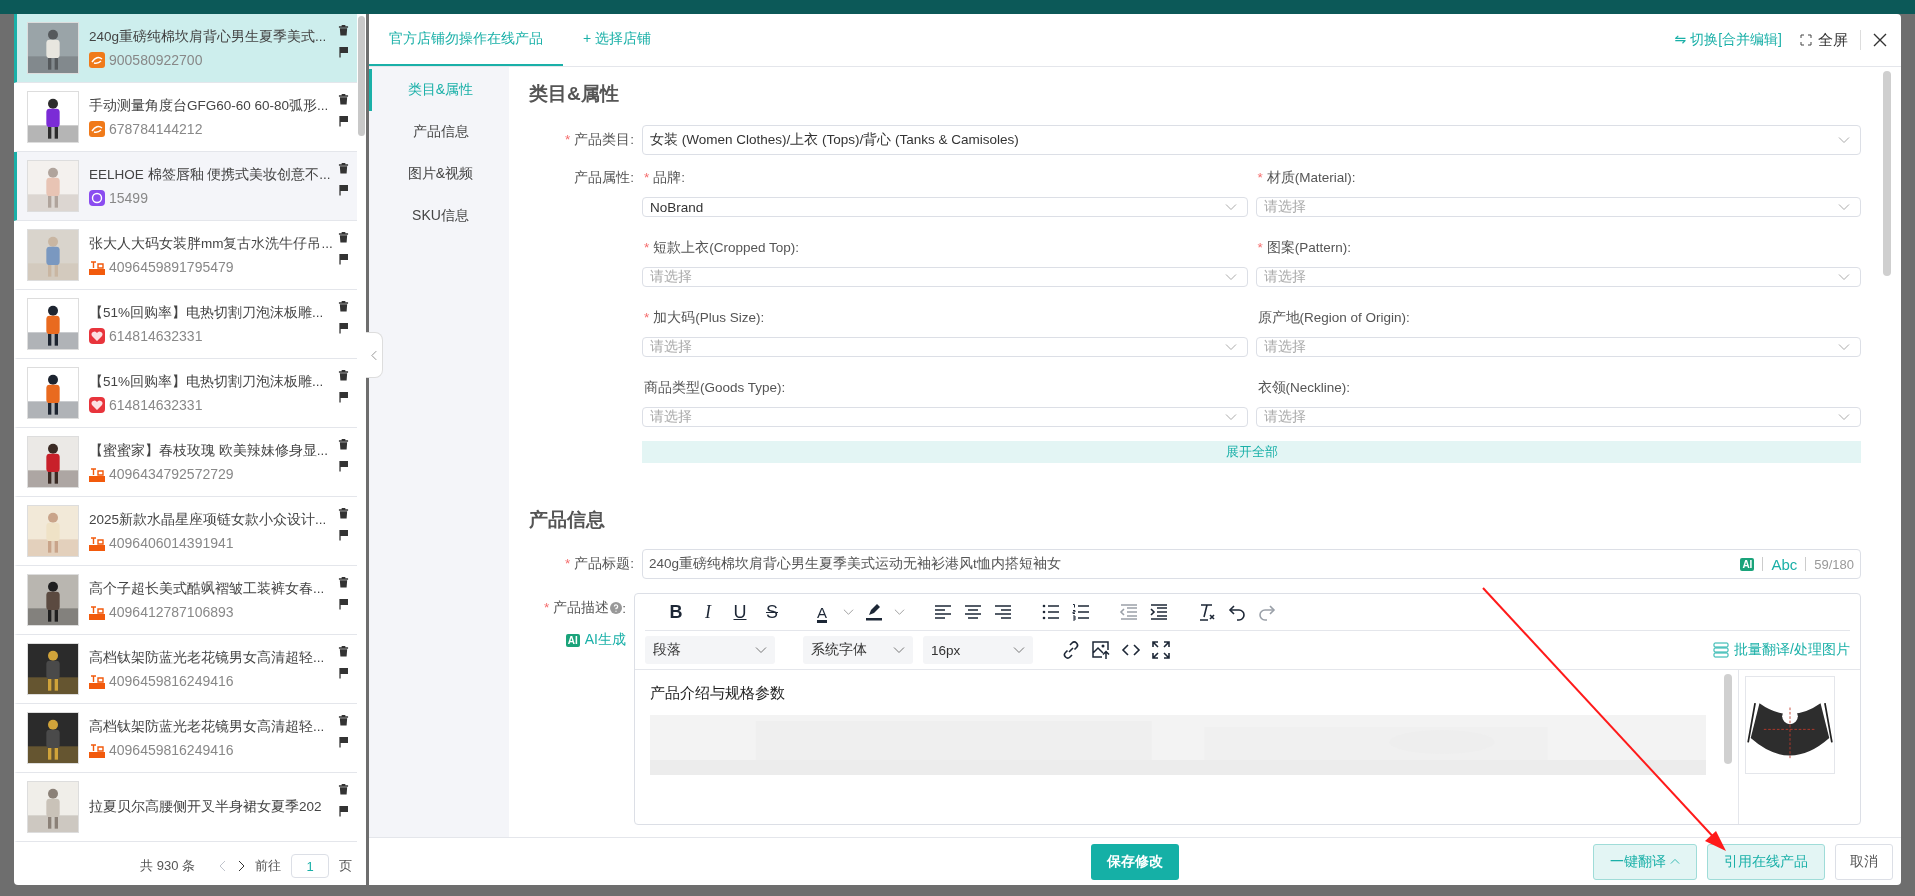  Describe the element at coordinates (1101, 650) in the screenshot. I see `image-upload-icon` at that location.